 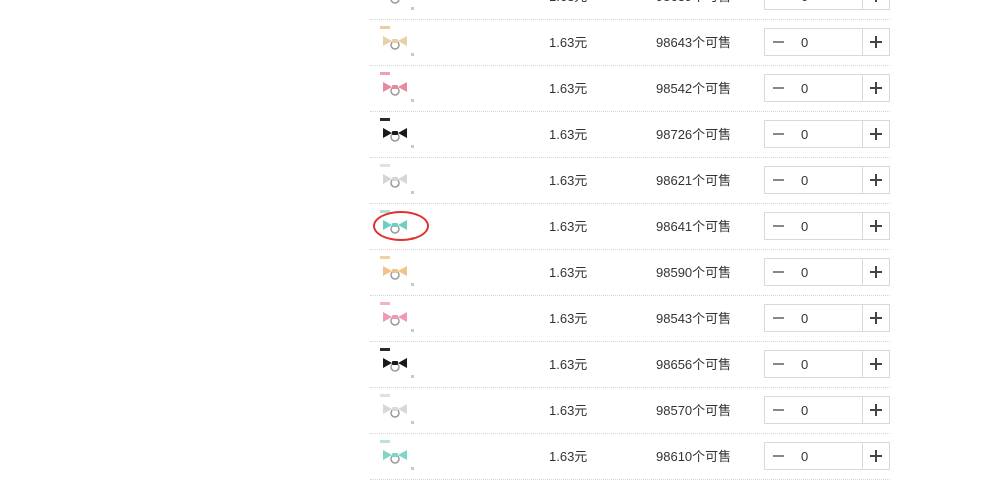 I want to click on stock-text: 98590个可售, so click(x=694, y=272).